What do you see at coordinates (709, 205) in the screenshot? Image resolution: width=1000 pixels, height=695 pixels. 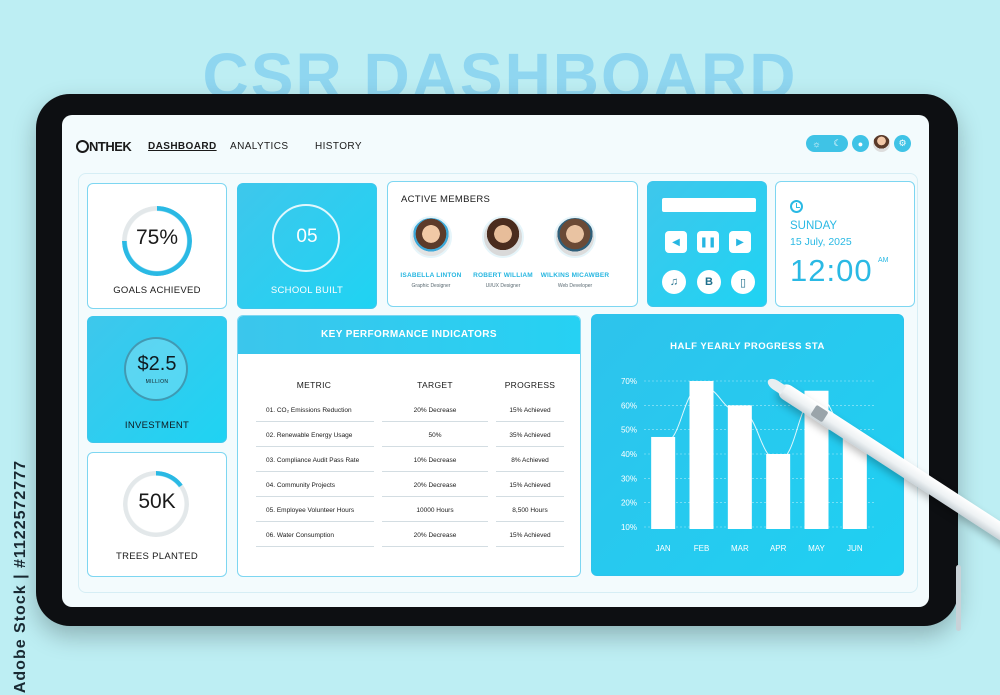 I see `player-track-bar` at bounding box center [709, 205].